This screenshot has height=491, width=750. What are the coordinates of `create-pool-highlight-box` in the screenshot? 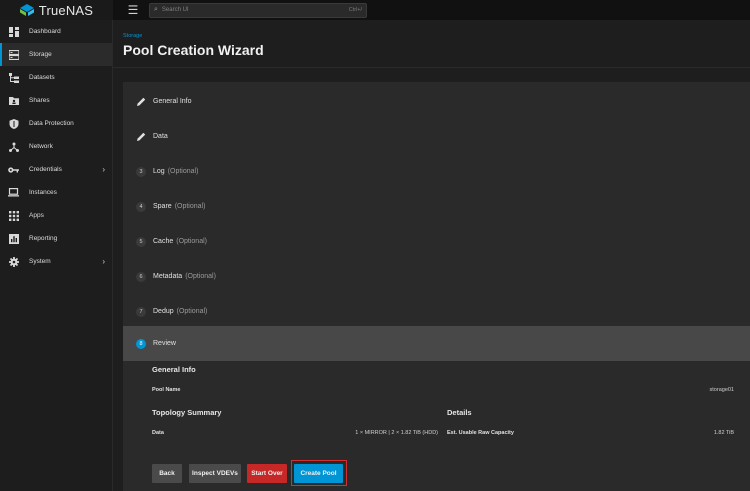 It's located at (319, 473).